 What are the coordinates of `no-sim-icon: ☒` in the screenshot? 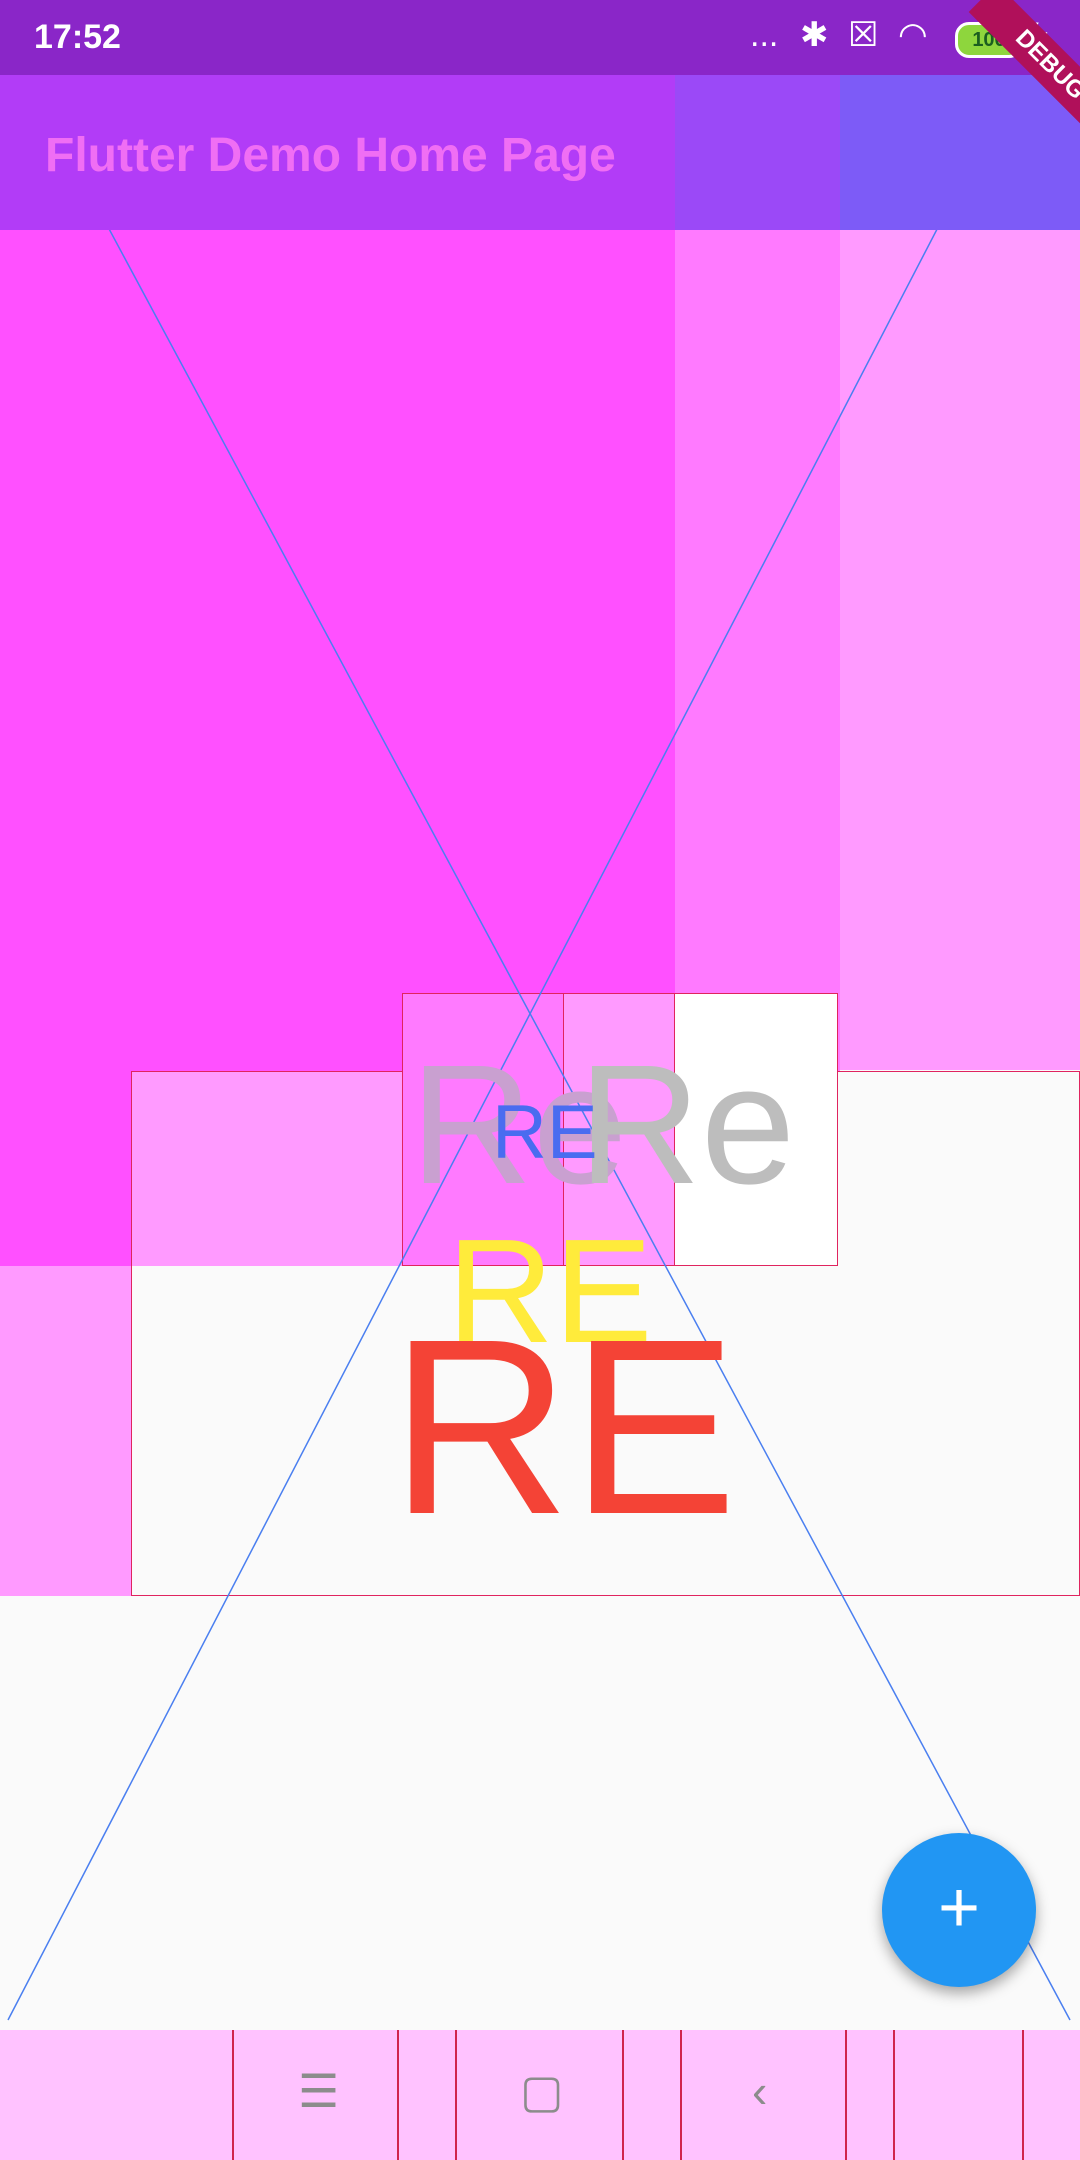 It's located at (863, 35).